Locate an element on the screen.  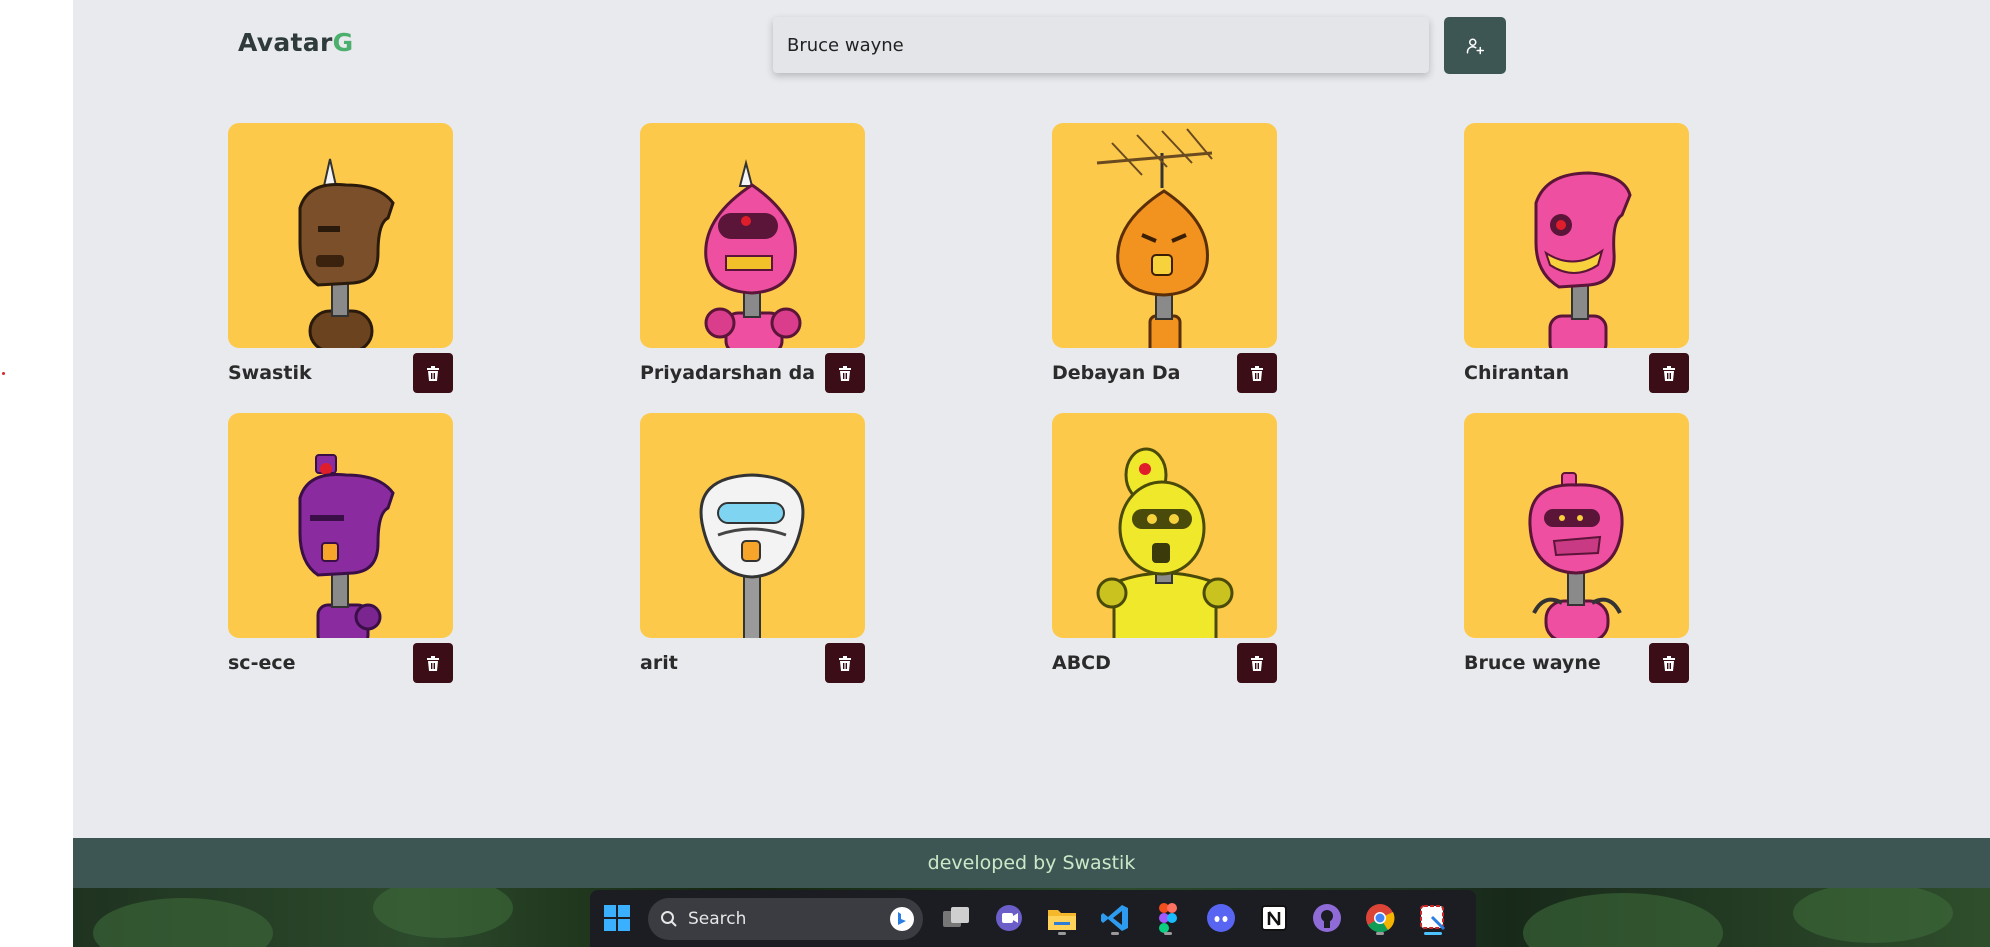
footer-credit: developed by Swastik is located at coordinates (1031, 863).